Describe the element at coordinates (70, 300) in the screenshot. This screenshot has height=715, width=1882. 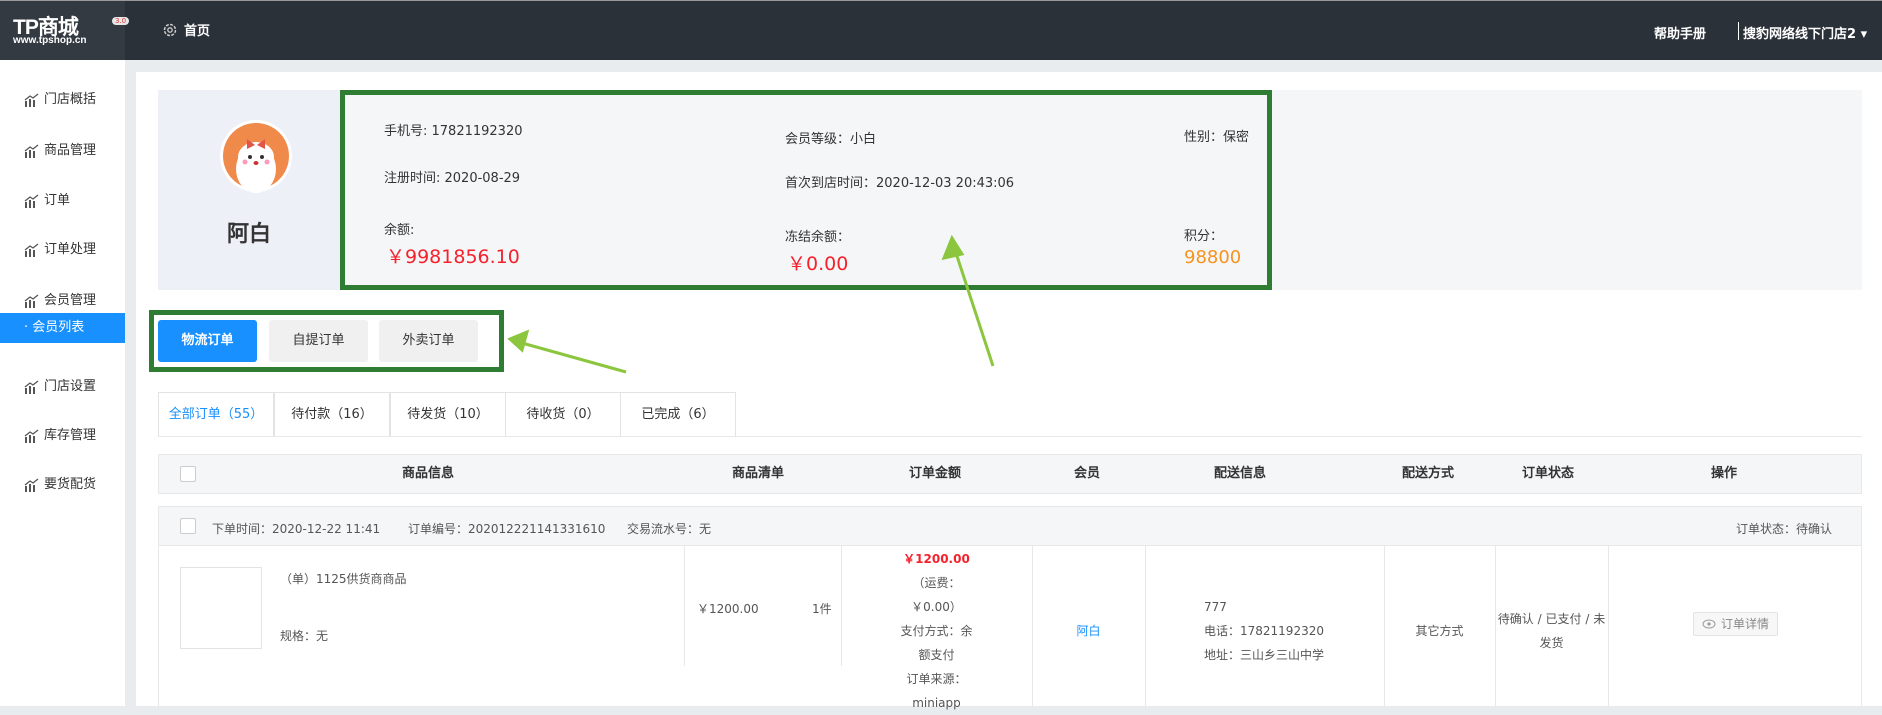
I see `sidebar-item-label: 会员管理` at that location.